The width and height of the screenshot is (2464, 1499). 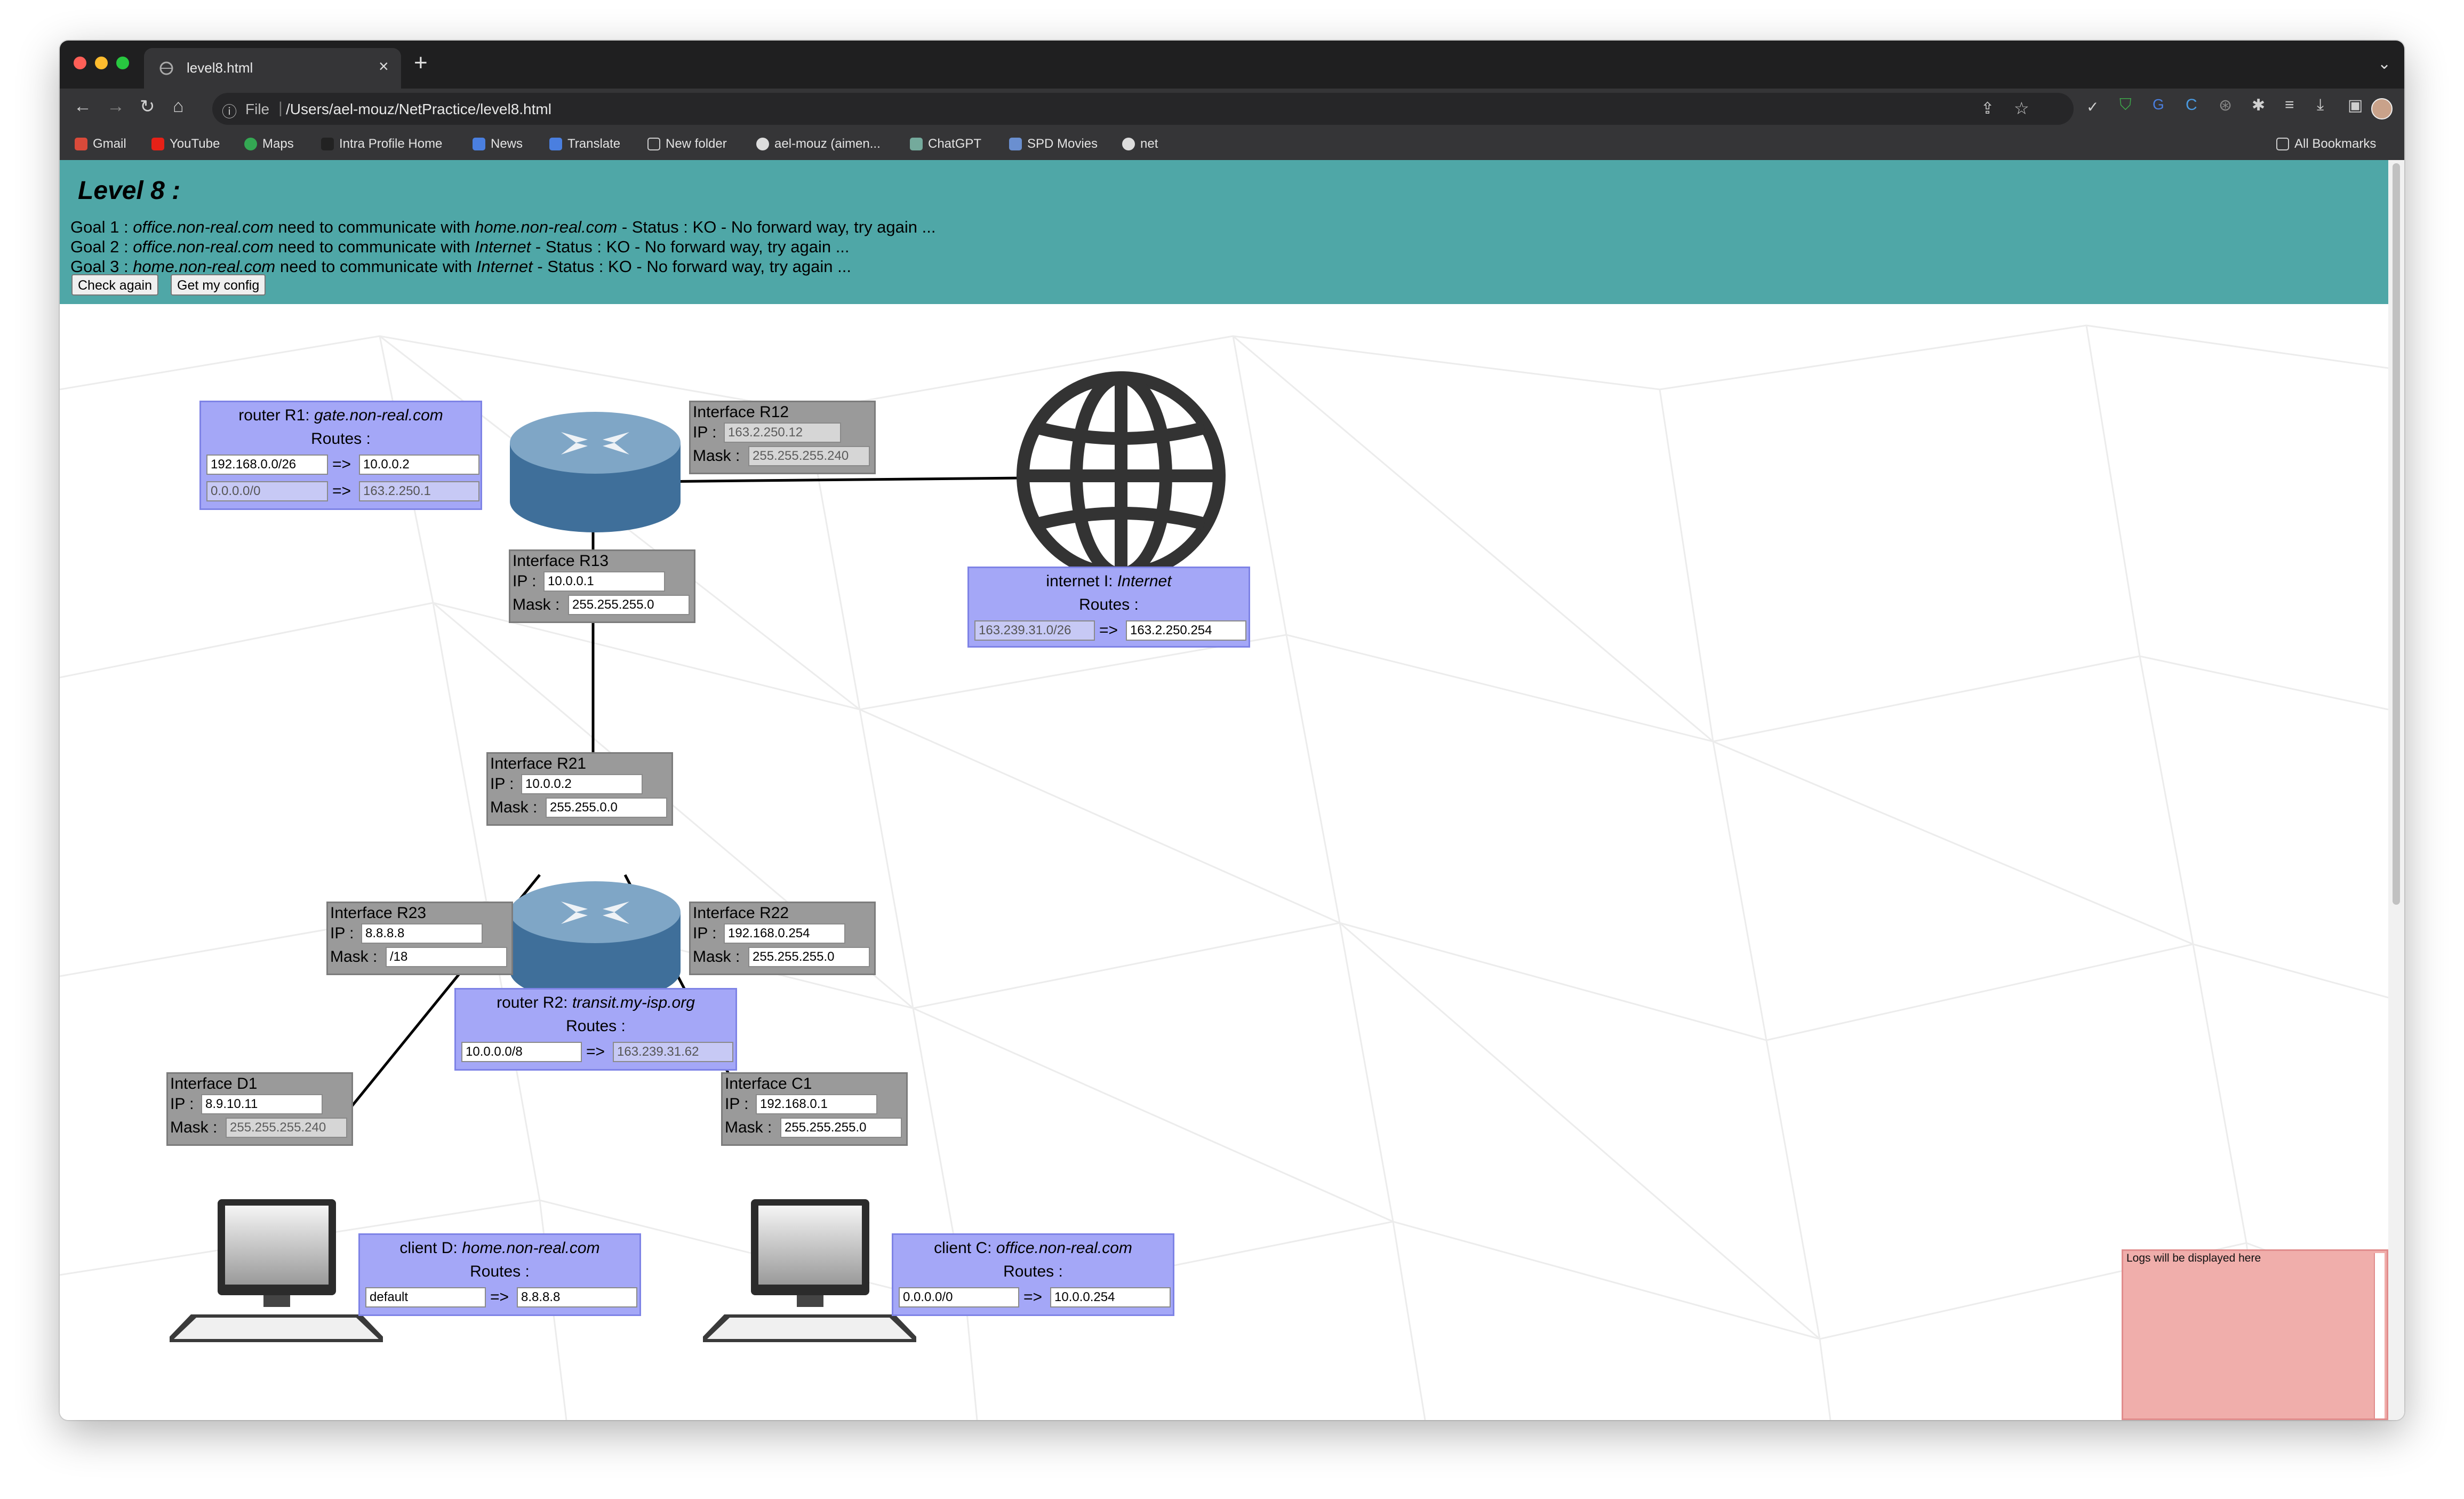 What do you see at coordinates (1015, 144) in the screenshot?
I see `movie-icon` at bounding box center [1015, 144].